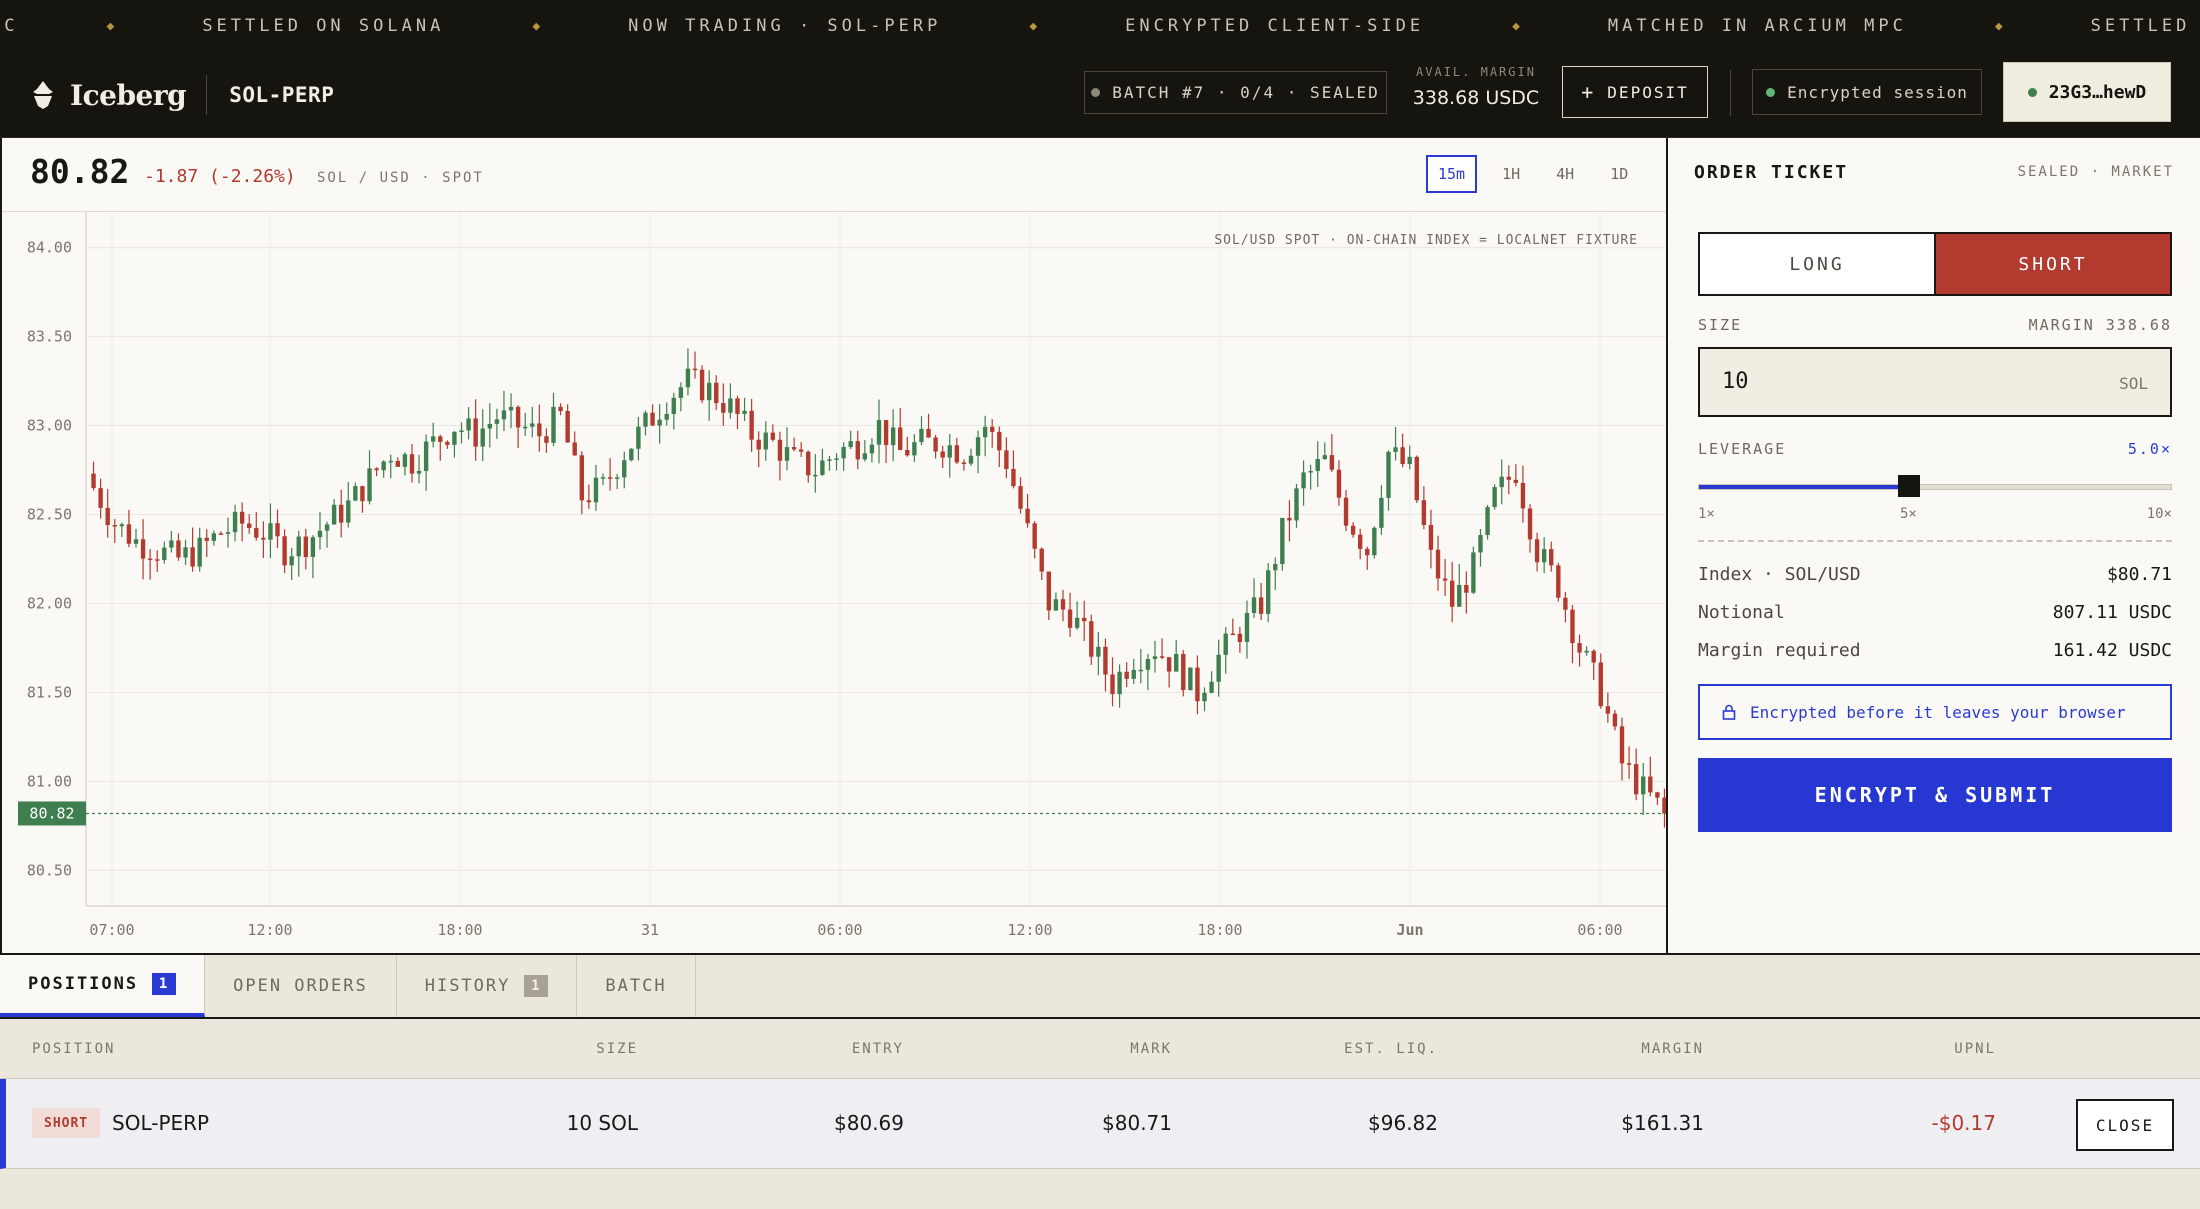  Describe the element at coordinates (1975, 1049) in the screenshot. I see `column-header: UPNL` at that location.